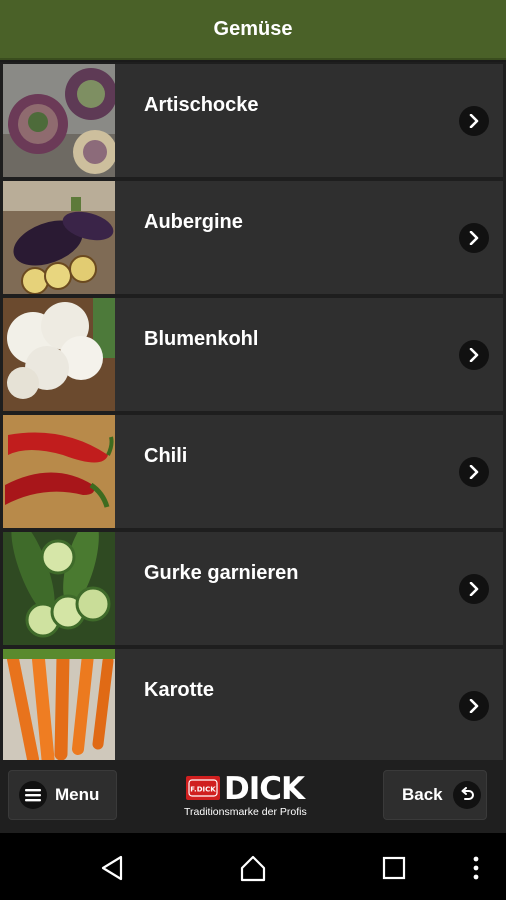  Describe the element at coordinates (221, 573) in the screenshot. I see `list-item-label: Gurke garnieren` at that location.